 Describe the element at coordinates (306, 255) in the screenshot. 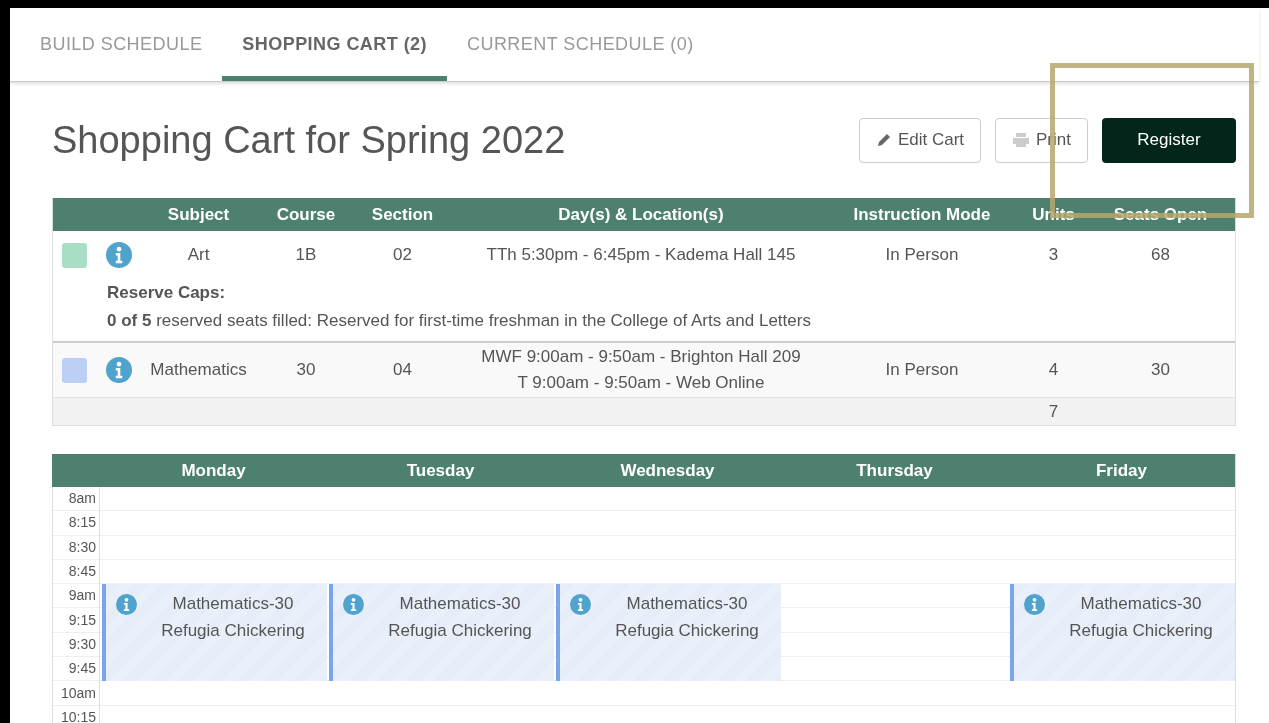

I see `course-cell-text: 1B` at that location.